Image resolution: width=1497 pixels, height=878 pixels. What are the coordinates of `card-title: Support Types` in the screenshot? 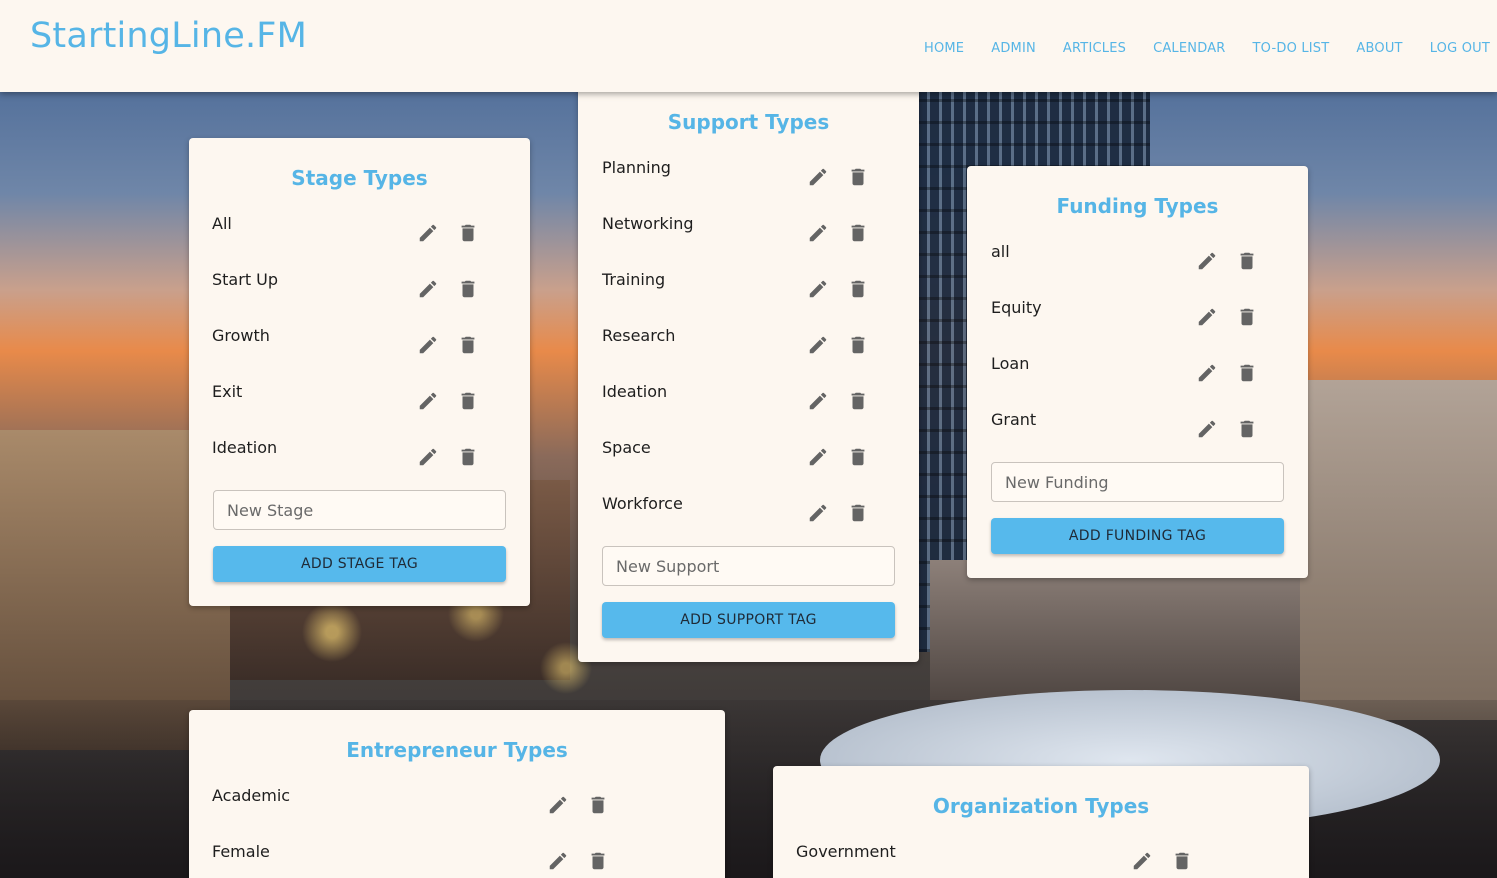 It's located at (748, 122).